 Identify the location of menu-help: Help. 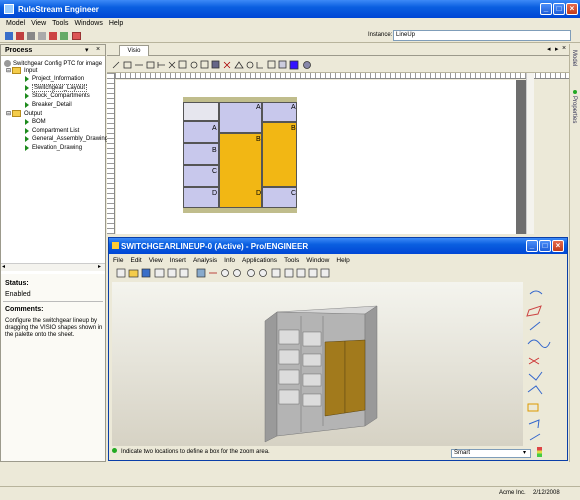
(116, 23).